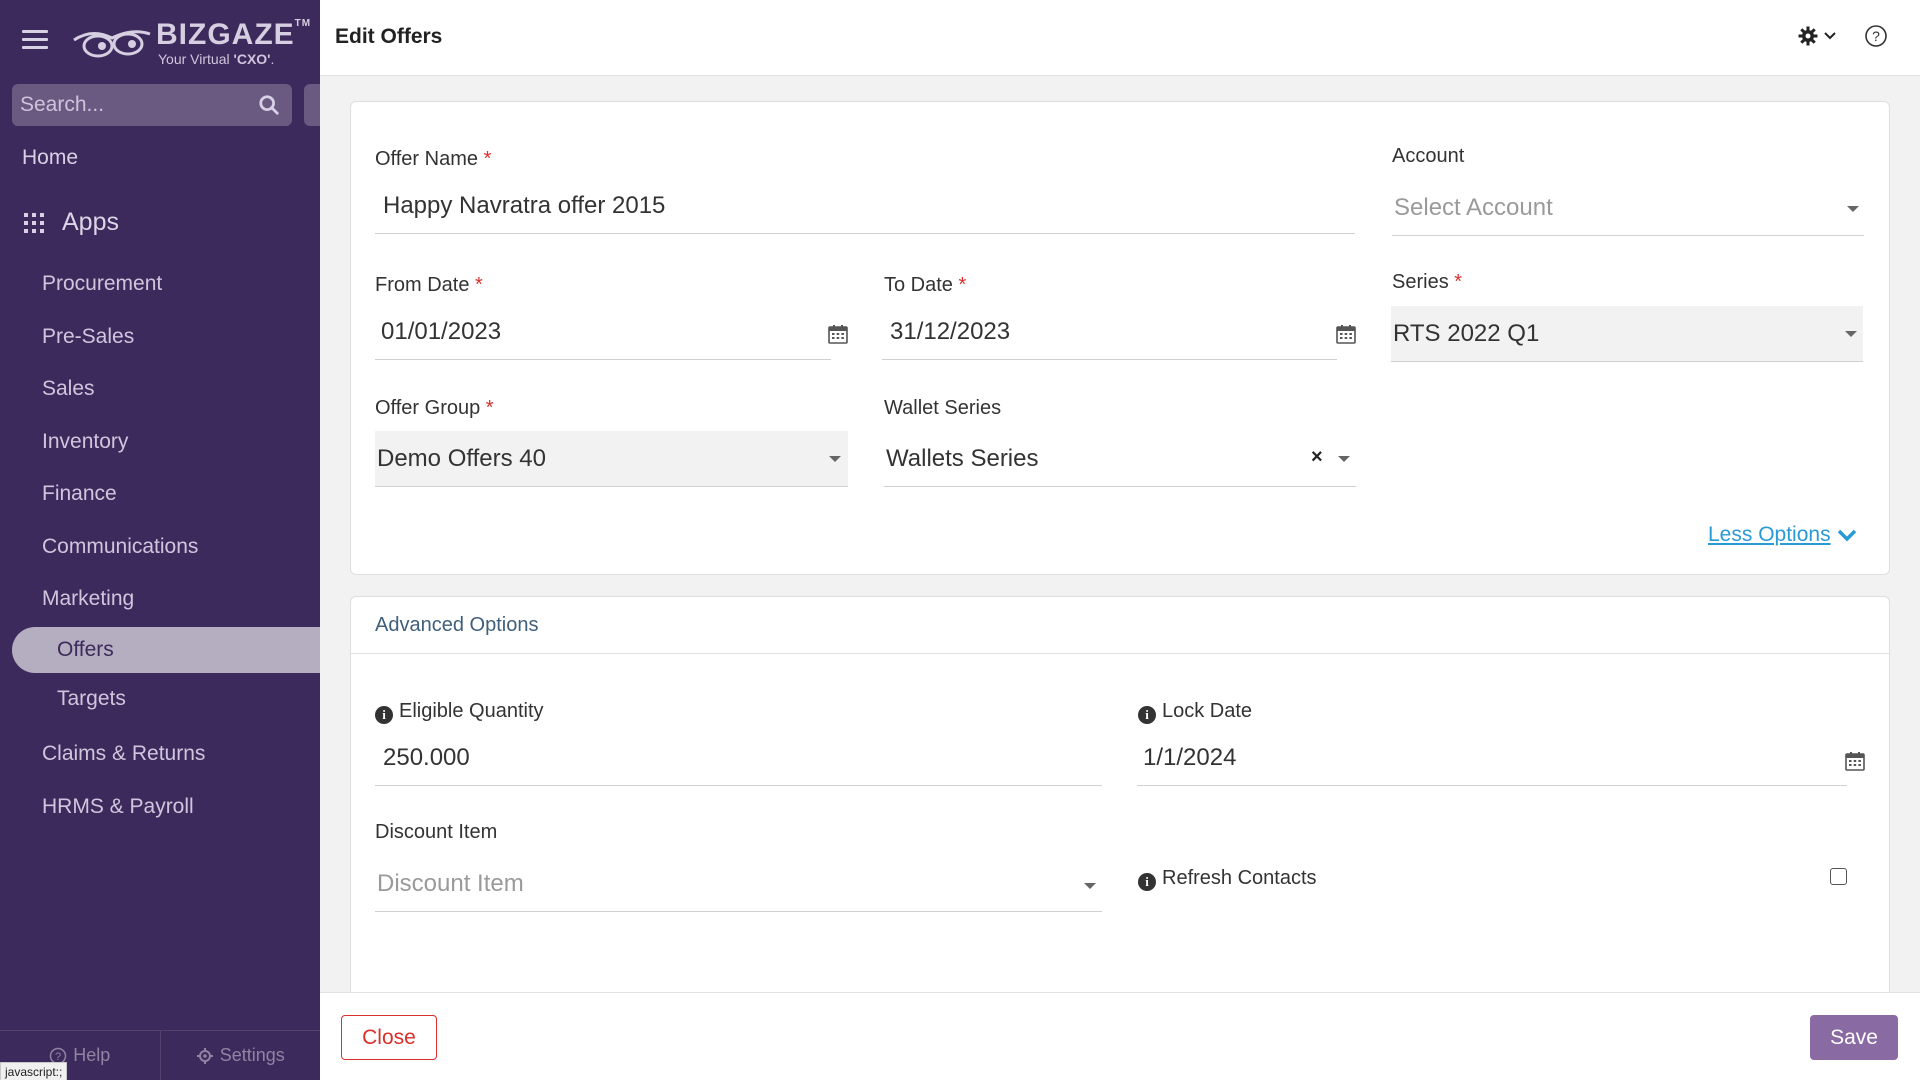 The width and height of the screenshot is (1920, 1080). I want to click on discount-item-label: Discount Item, so click(436, 832).